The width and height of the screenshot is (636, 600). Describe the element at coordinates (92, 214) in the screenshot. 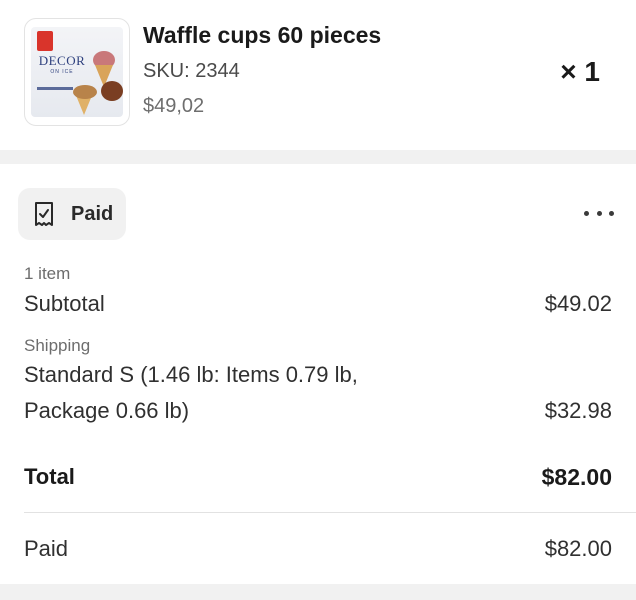

I see `payment-status-label: Paid` at that location.